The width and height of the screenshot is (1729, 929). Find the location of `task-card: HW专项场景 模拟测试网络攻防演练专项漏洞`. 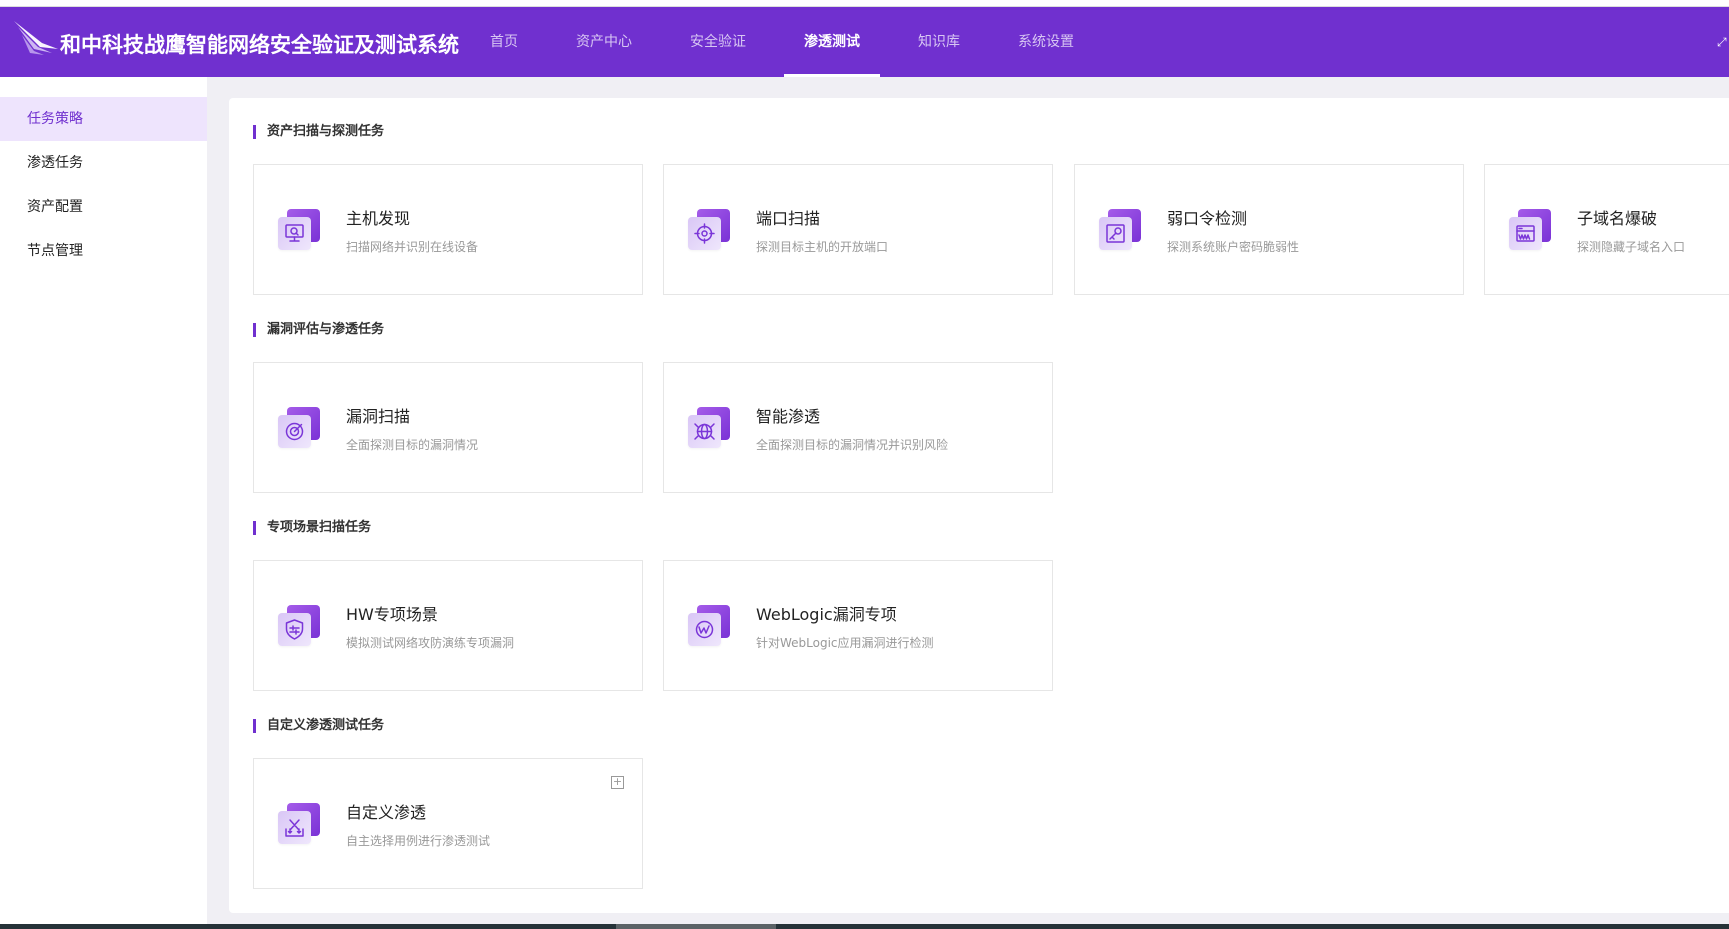

task-card: HW专项场景 模拟测试网络攻防演练专项漏洞 is located at coordinates (448, 625).